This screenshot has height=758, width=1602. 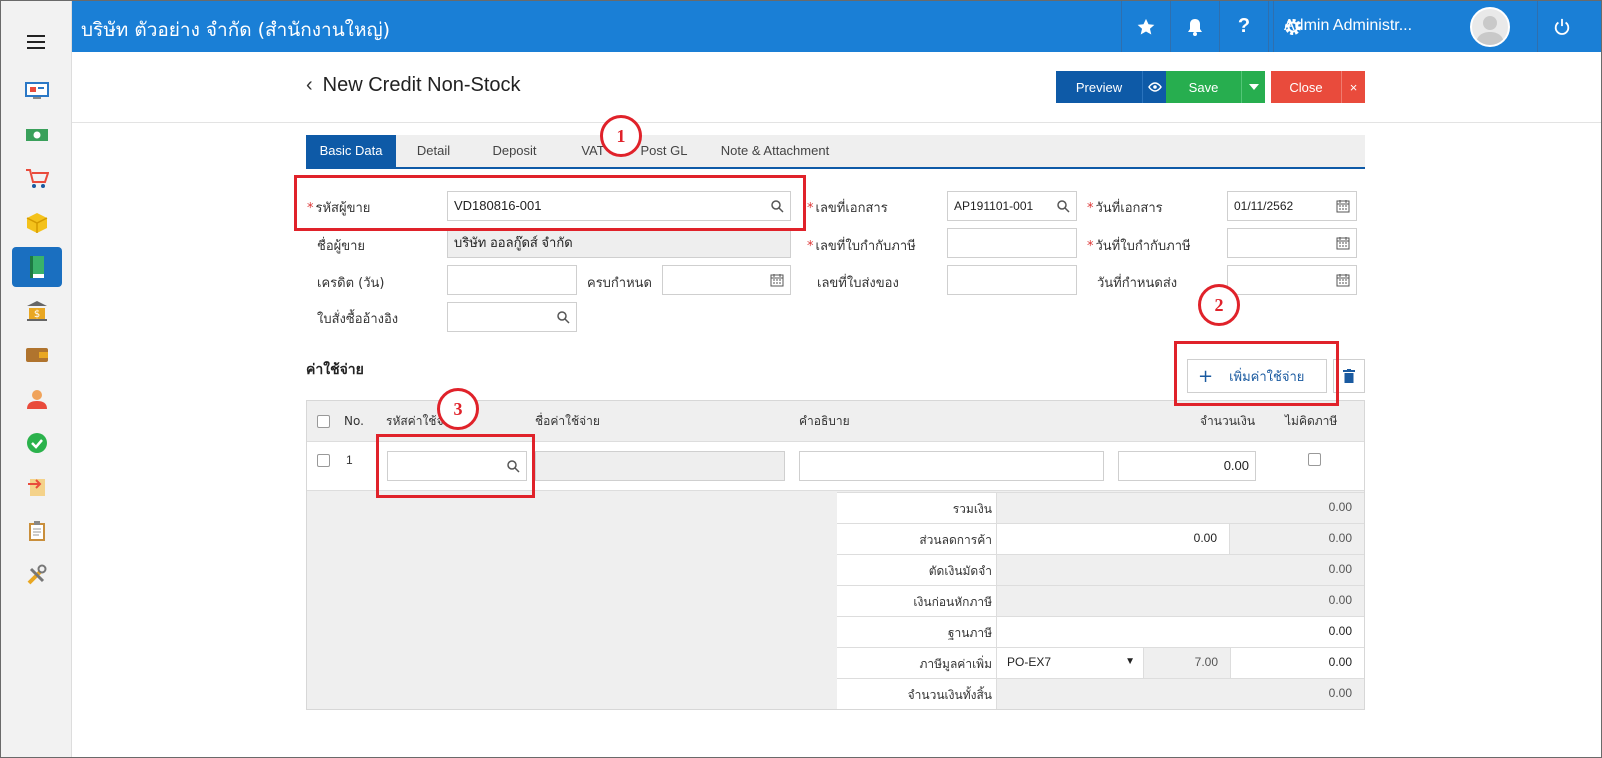 What do you see at coordinates (512, 317) in the screenshot?
I see `po-ref-field` at bounding box center [512, 317].